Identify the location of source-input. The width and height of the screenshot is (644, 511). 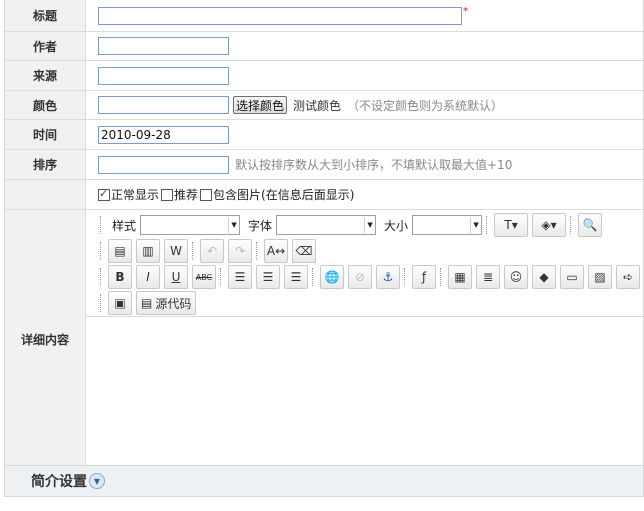
(163, 75).